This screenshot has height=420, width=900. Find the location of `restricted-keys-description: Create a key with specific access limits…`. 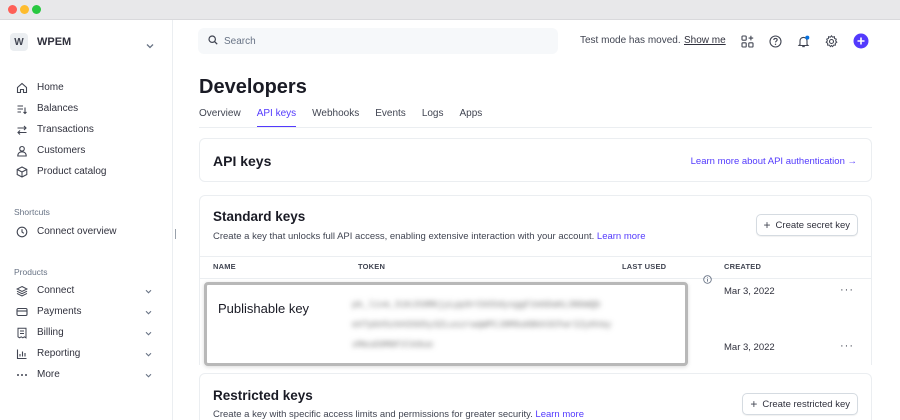

restricted-keys-description: Create a key with specific access limits… is located at coordinates (398, 414).